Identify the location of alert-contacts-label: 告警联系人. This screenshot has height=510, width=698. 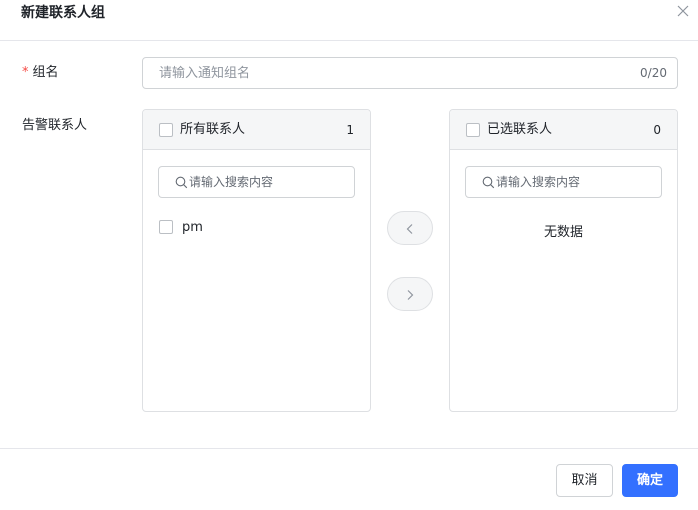
(55, 125).